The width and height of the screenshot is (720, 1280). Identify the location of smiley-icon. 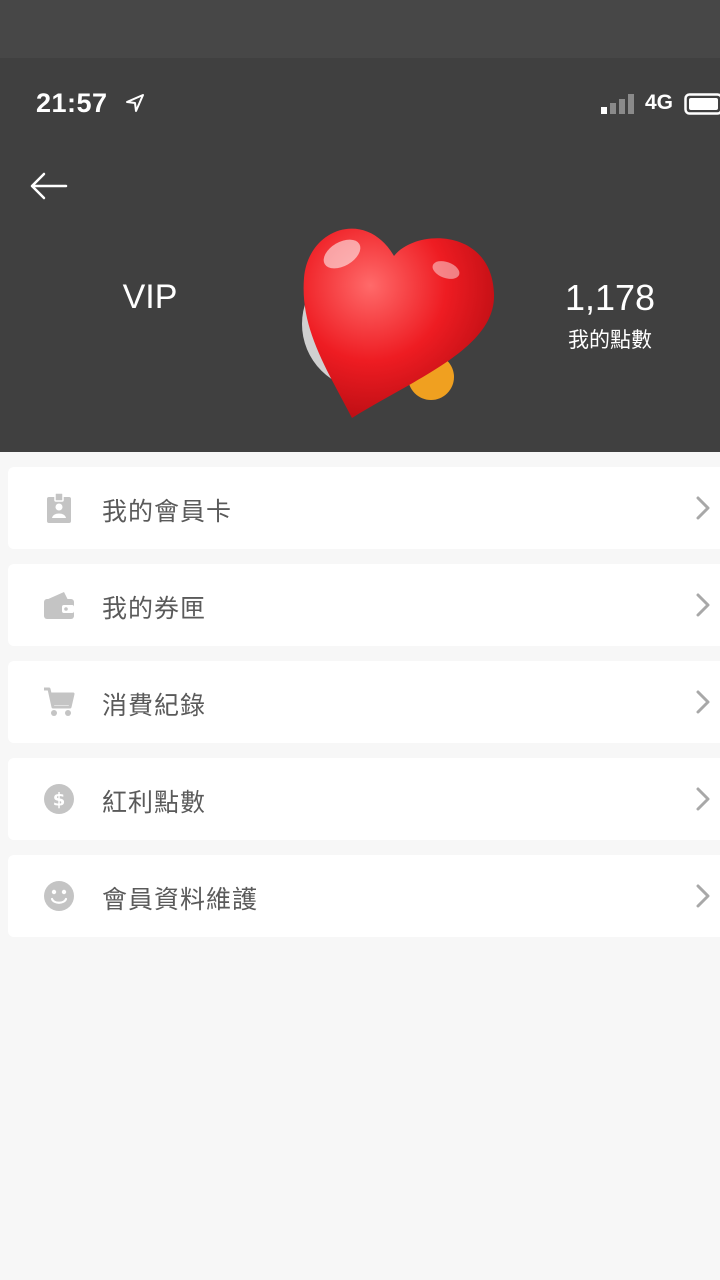
(59, 896).